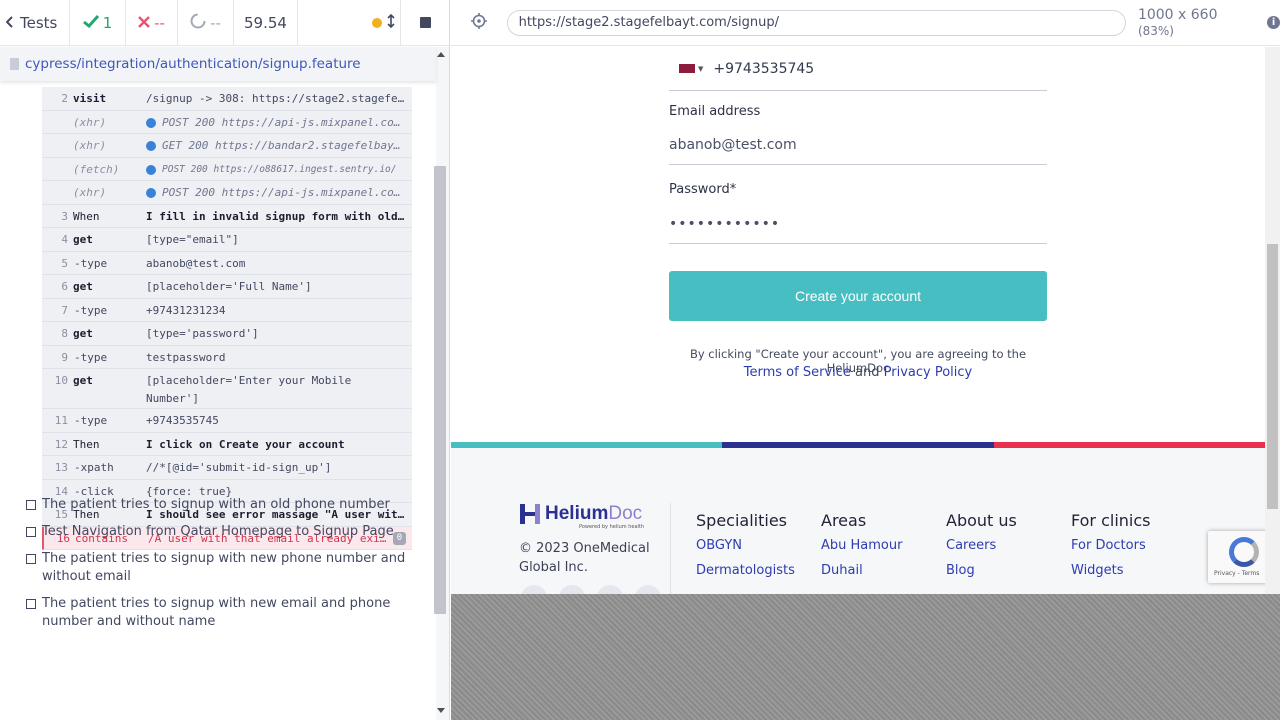 The width and height of the screenshot is (1280, 720). What do you see at coordinates (881, 545) in the screenshot?
I see `footer-link-abu-hamour: Abu Hamour` at bounding box center [881, 545].